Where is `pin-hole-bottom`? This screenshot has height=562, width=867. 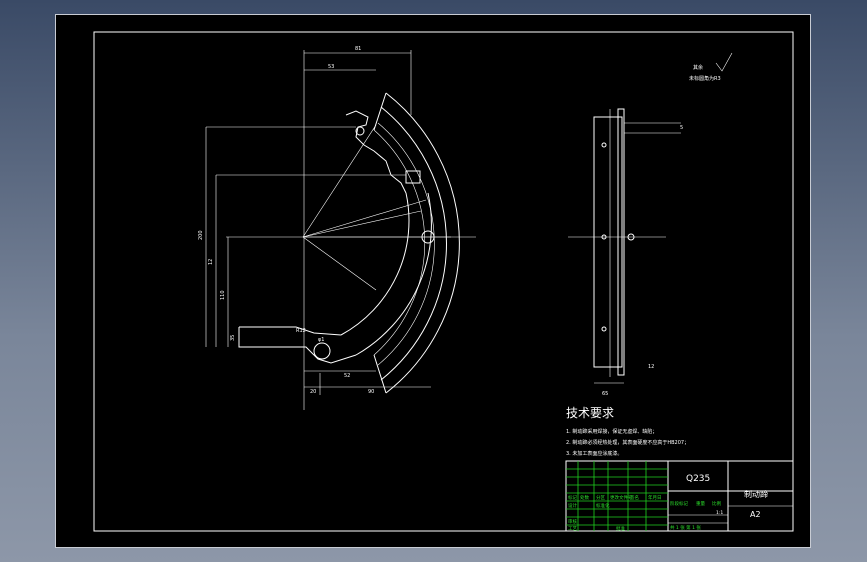 pin-hole-bottom is located at coordinates (322, 351).